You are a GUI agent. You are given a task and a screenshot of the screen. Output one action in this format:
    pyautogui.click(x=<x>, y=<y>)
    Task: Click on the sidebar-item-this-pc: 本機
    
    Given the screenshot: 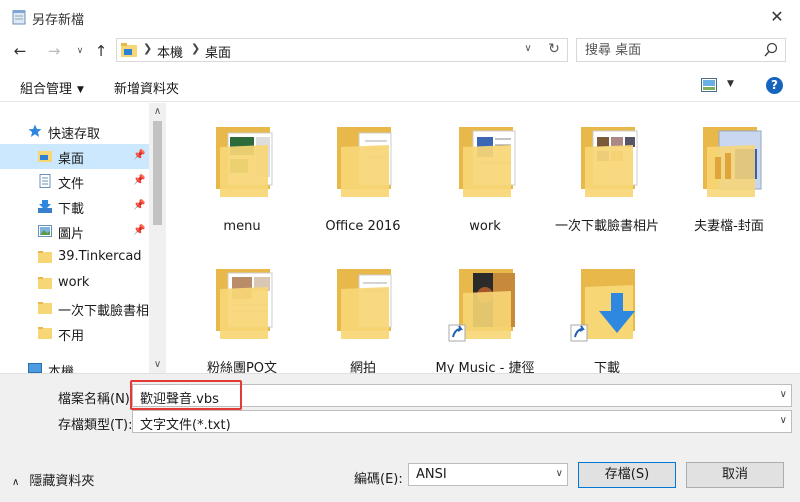 What is the action you would take?
    pyautogui.click(x=74, y=365)
    